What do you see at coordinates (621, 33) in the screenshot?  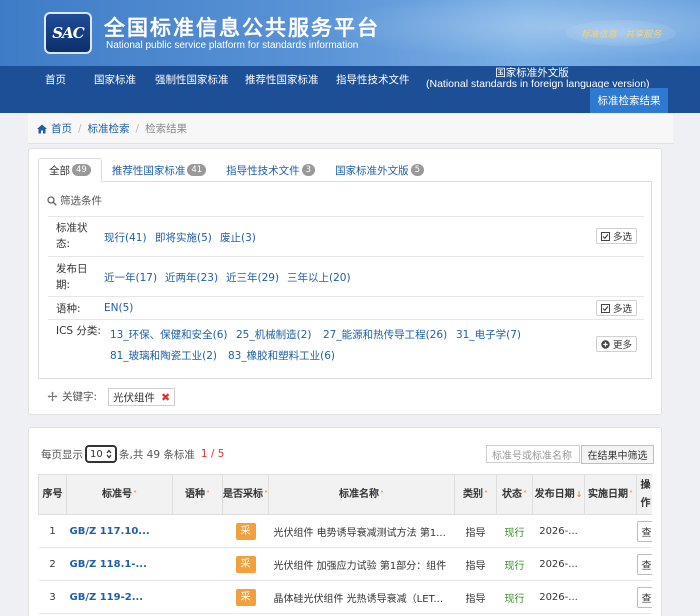 I see `header-slogan-logo: 标准信息 · 共享服务` at bounding box center [621, 33].